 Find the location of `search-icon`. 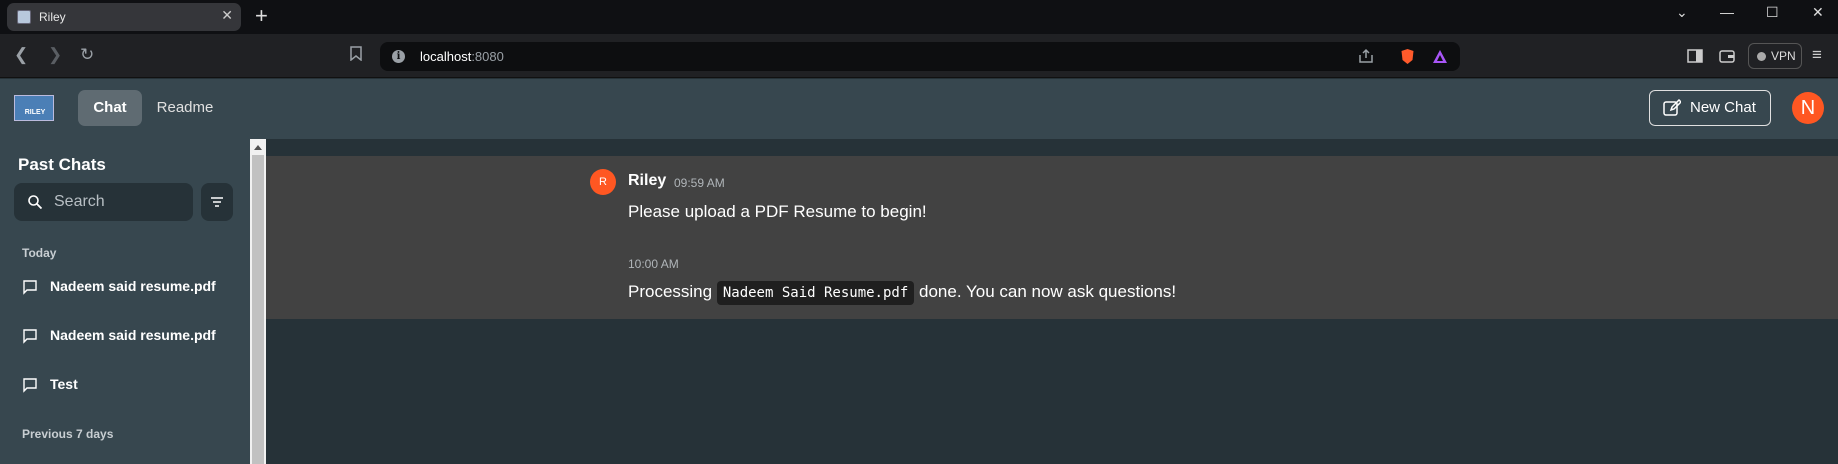

search-icon is located at coordinates (35, 202).